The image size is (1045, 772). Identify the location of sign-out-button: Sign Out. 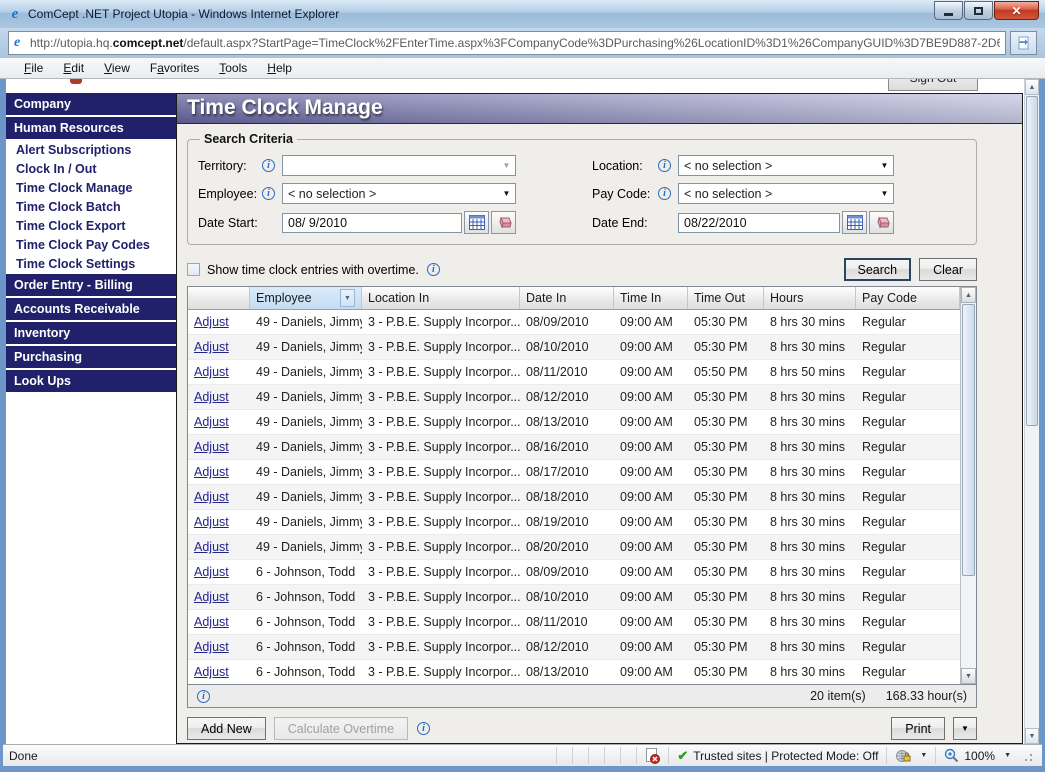
(933, 85).